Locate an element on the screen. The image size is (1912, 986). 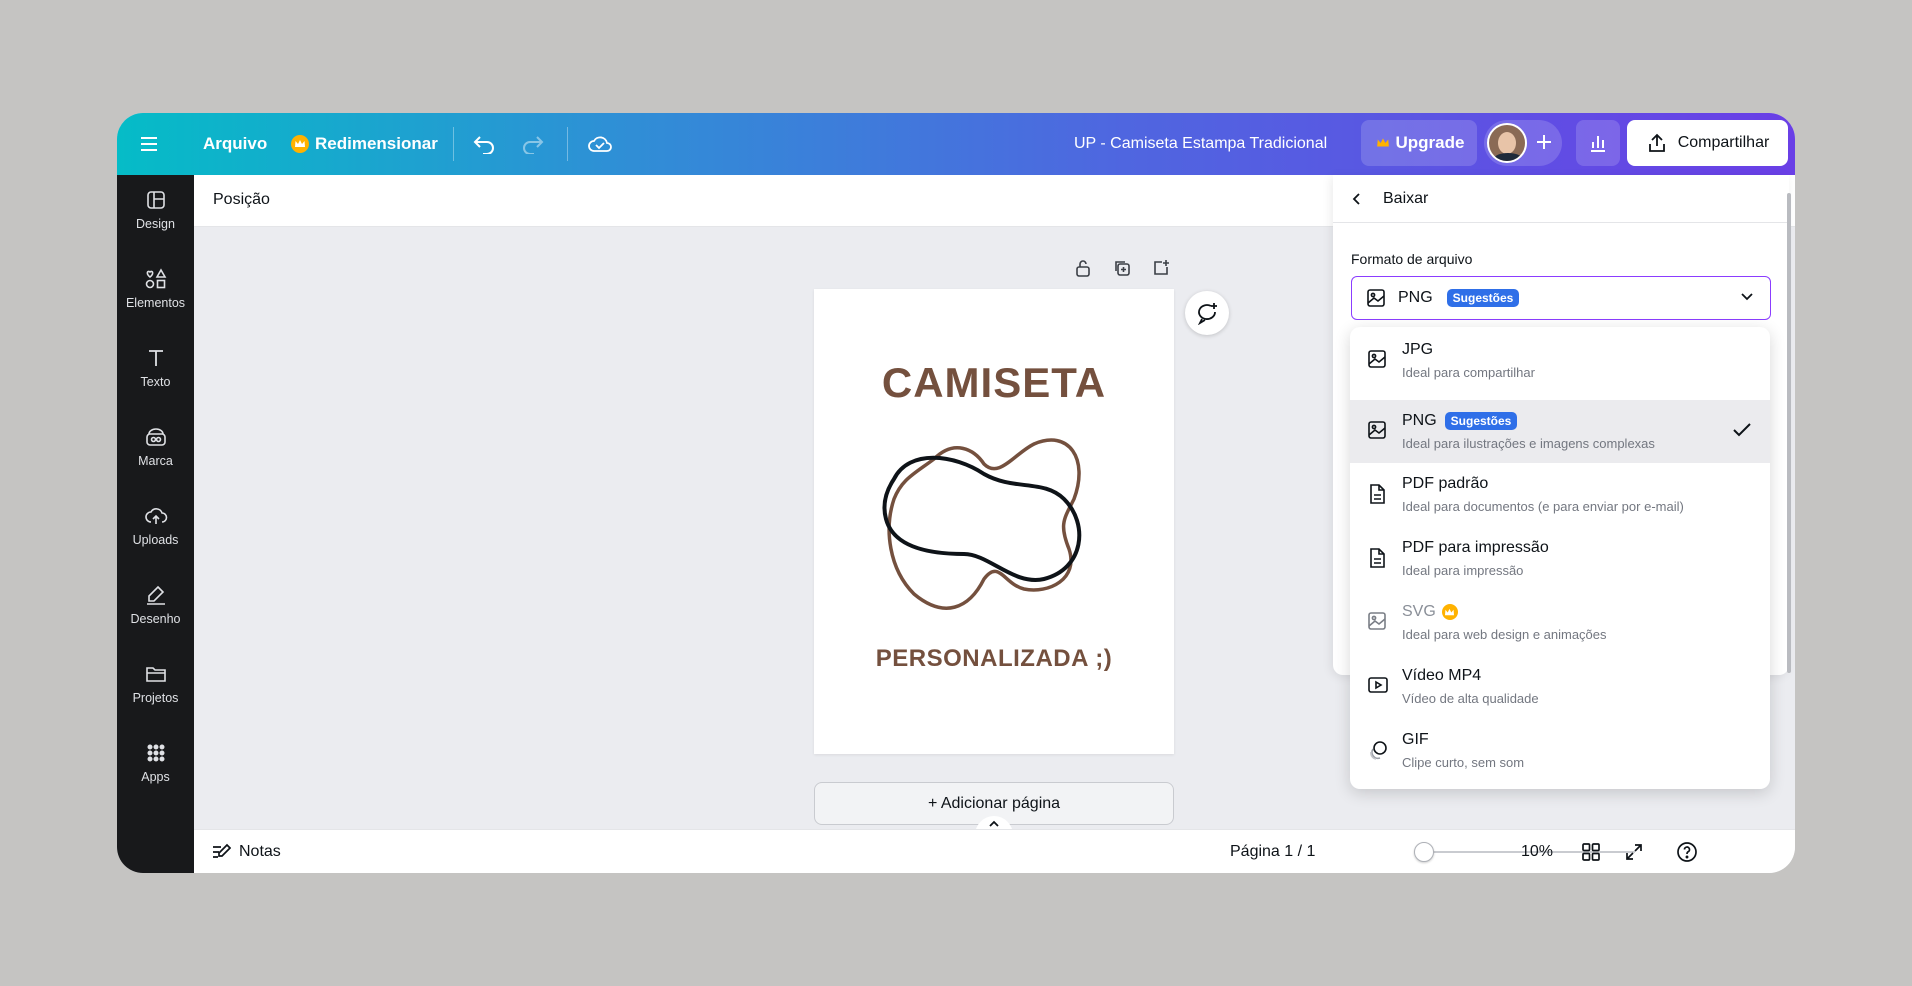
sidebar-item-label: Texto is located at coordinates (155, 382).